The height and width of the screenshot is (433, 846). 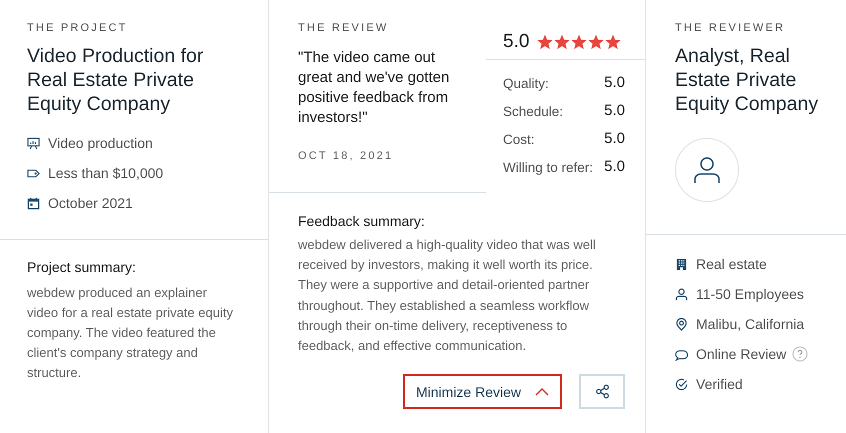 What do you see at coordinates (82, 267) in the screenshot?
I see `summary-label: Project summary:` at bounding box center [82, 267].